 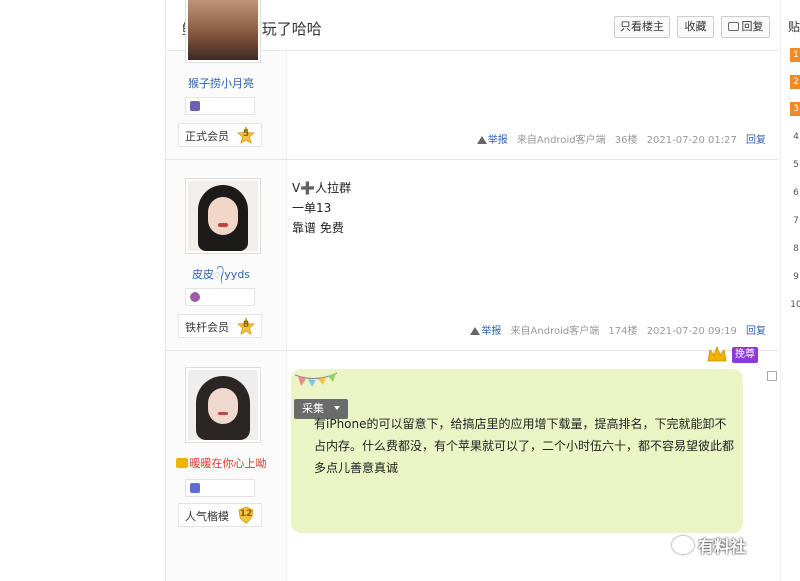 What do you see at coordinates (795, 82) in the screenshot?
I see `rank-number: 2` at bounding box center [795, 82].